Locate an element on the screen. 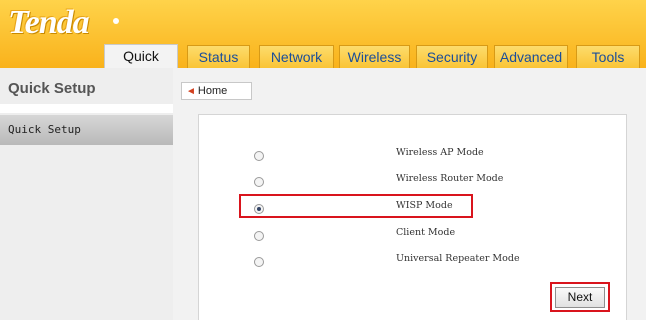 This screenshot has width=646, height=320. tab-security: Security is located at coordinates (452, 56).